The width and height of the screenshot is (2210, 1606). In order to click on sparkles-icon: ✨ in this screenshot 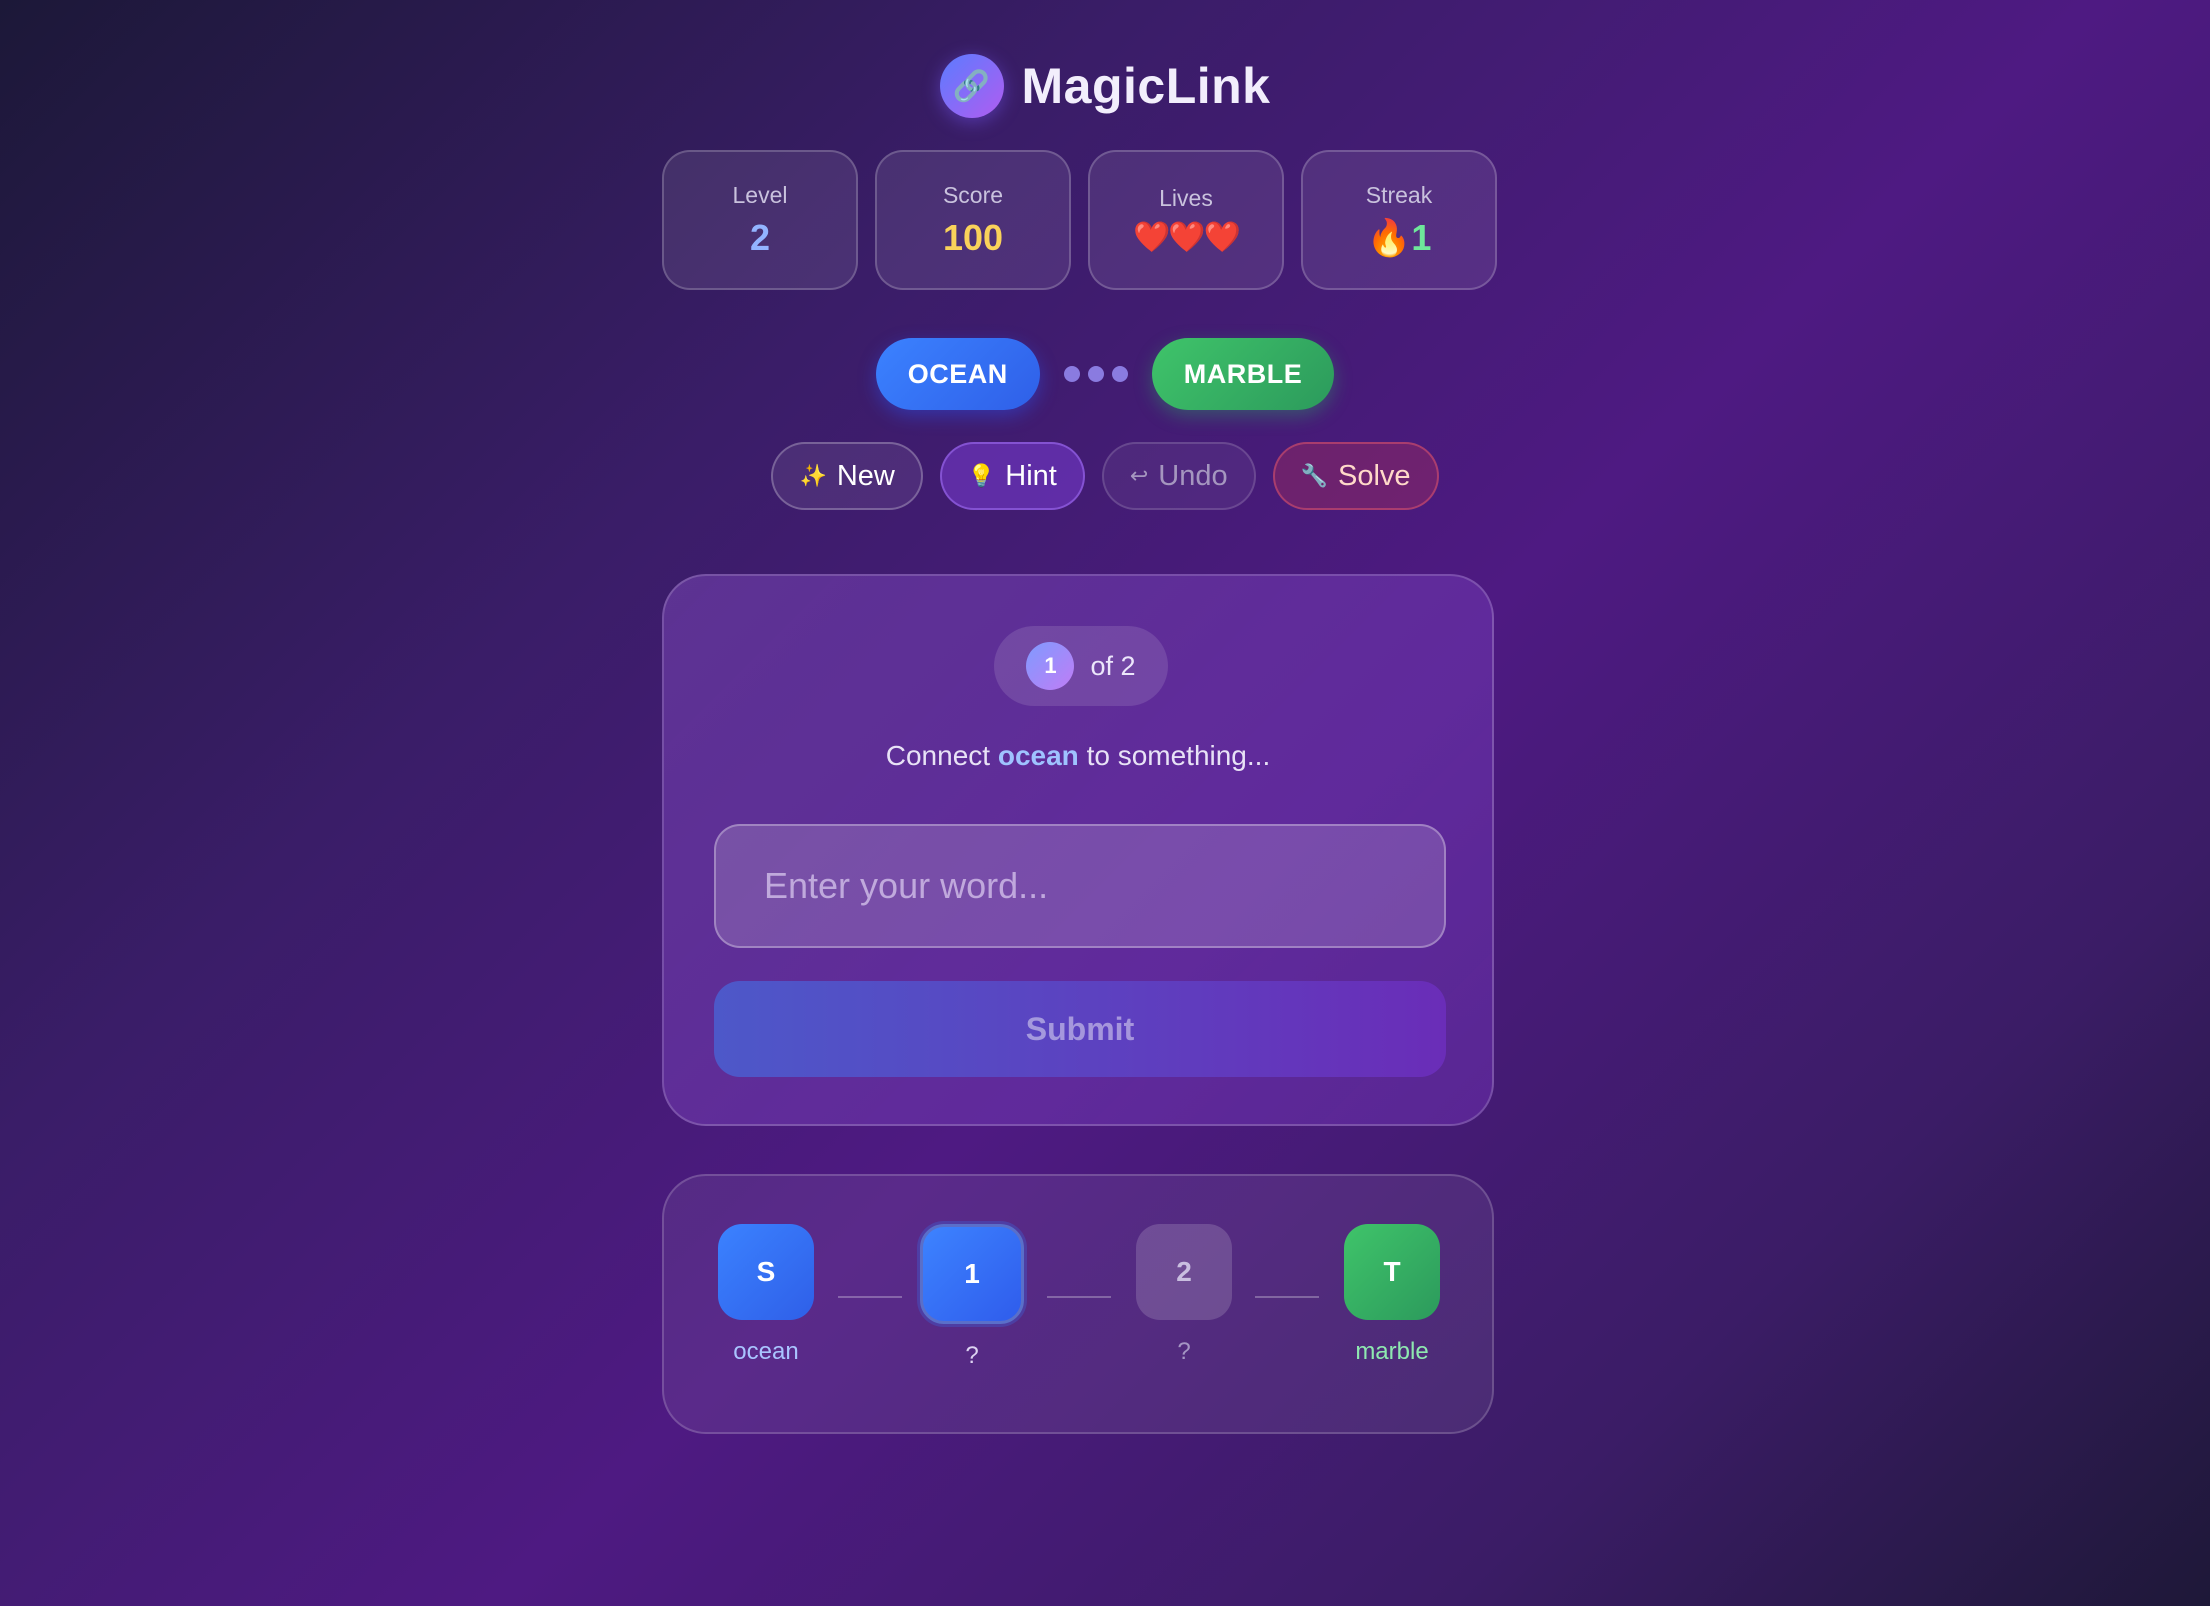, I will do `click(813, 475)`.